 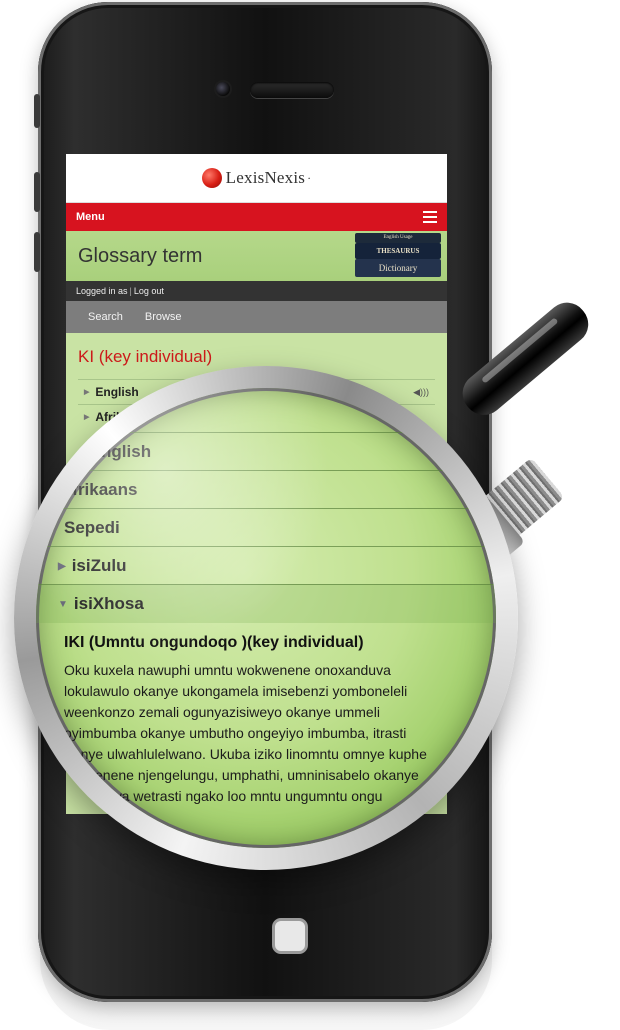 I want to click on magnified-row-isixhosa: ▼ isiXhosa, so click(x=266, y=603).